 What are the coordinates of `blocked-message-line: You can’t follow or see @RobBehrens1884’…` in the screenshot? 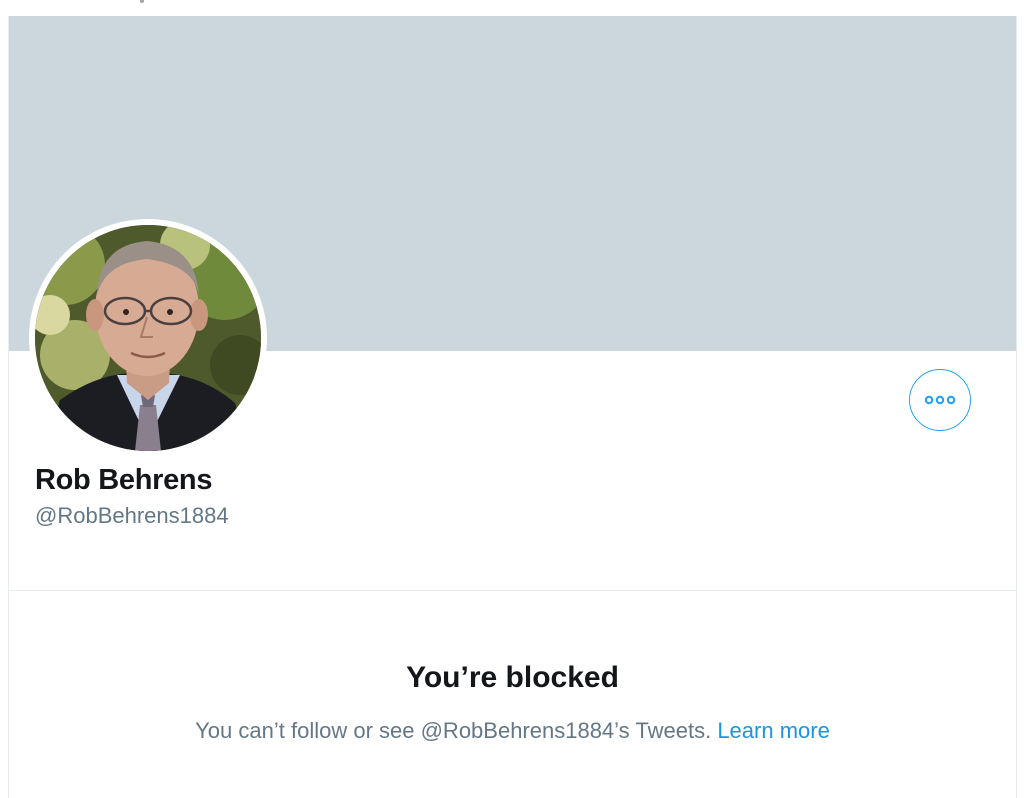 It's located at (512, 731).